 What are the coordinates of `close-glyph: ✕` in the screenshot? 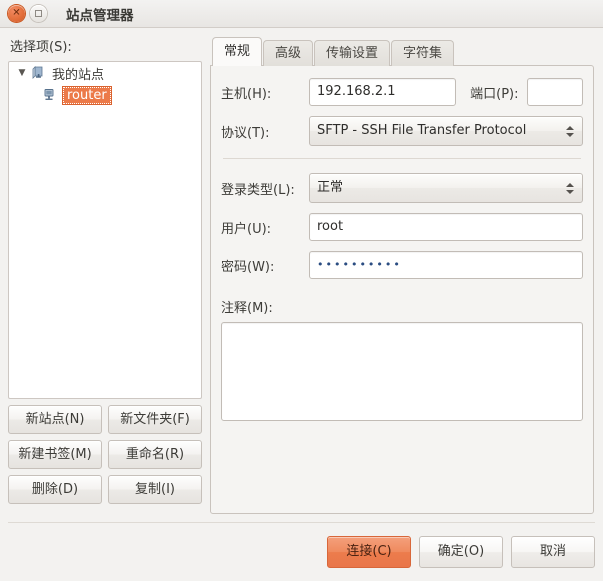 It's located at (16, 12).